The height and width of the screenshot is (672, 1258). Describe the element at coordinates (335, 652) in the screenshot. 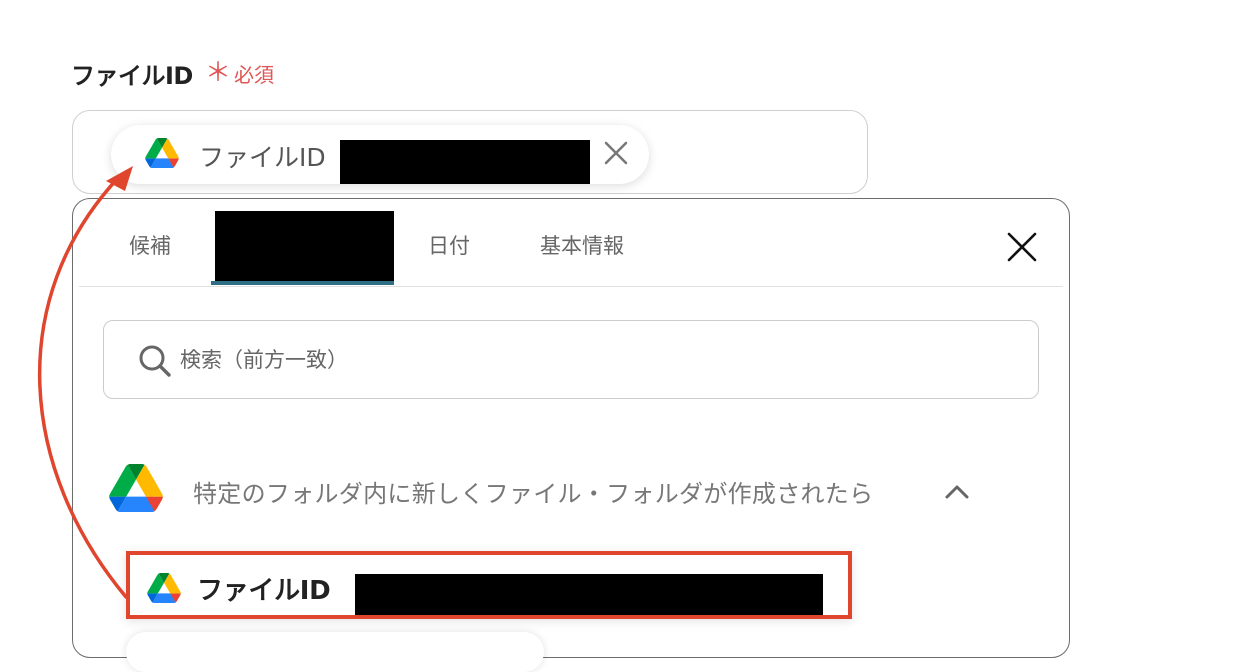

I see `next-option` at that location.